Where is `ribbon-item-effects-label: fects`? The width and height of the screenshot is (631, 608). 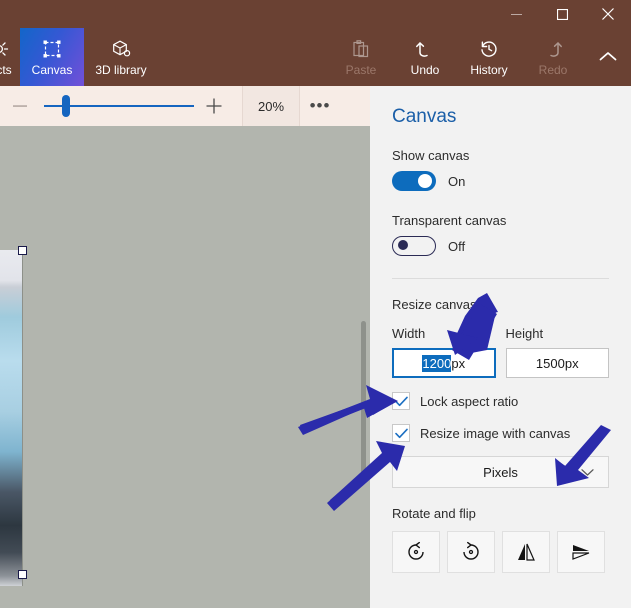 ribbon-item-effects-label: fects is located at coordinates (6, 69).